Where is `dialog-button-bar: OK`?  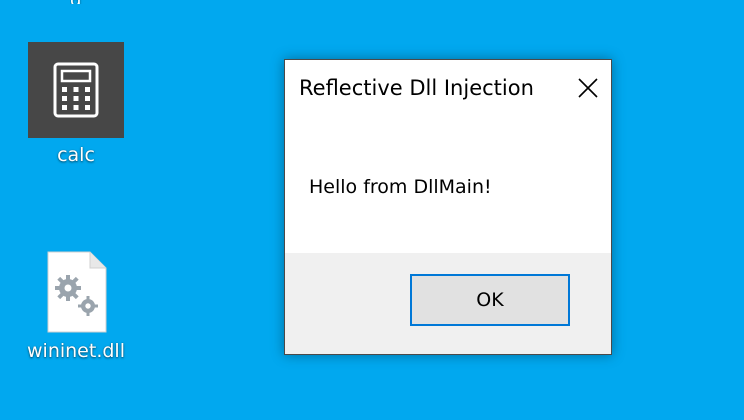
dialog-button-bar: OK is located at coordinates (448, 303).